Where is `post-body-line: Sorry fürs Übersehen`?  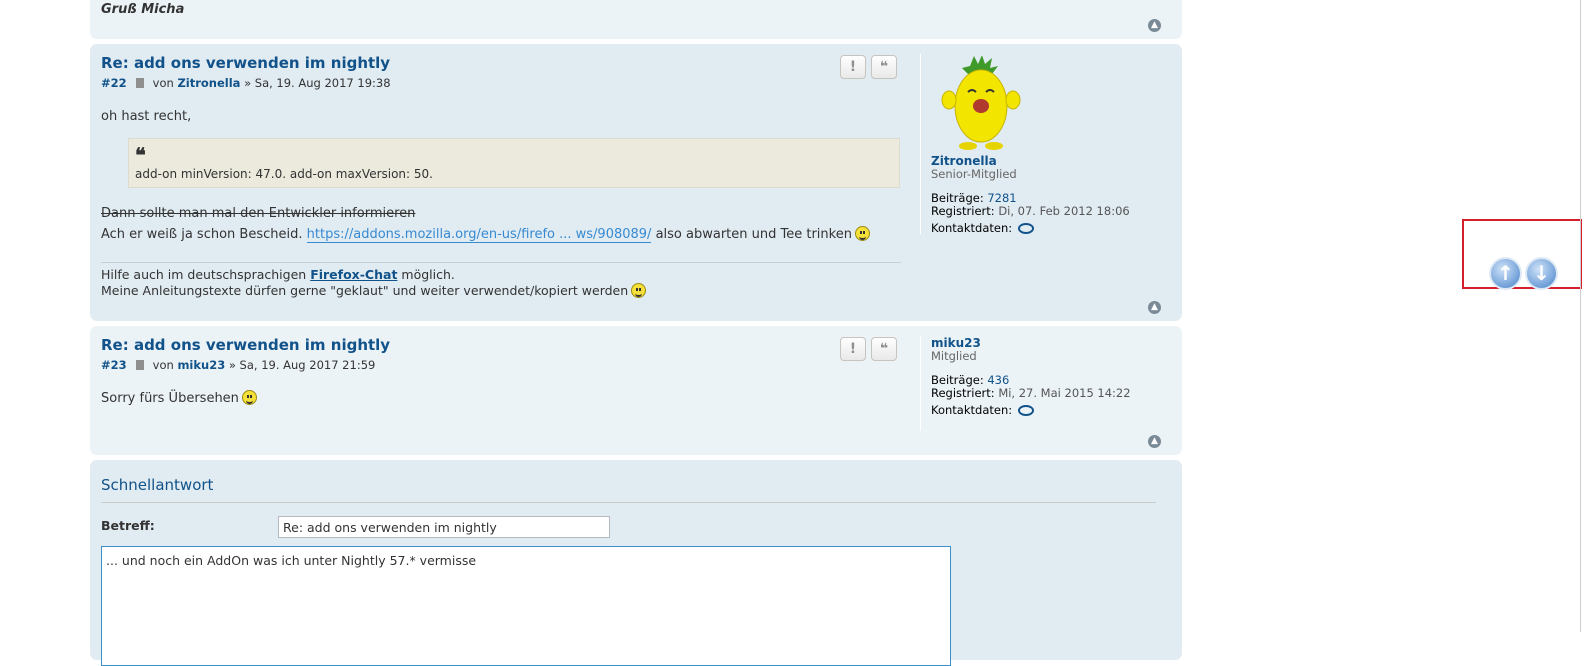 post-body-line: Sorry fürs Übersehen is located at coordinates (179, 398).